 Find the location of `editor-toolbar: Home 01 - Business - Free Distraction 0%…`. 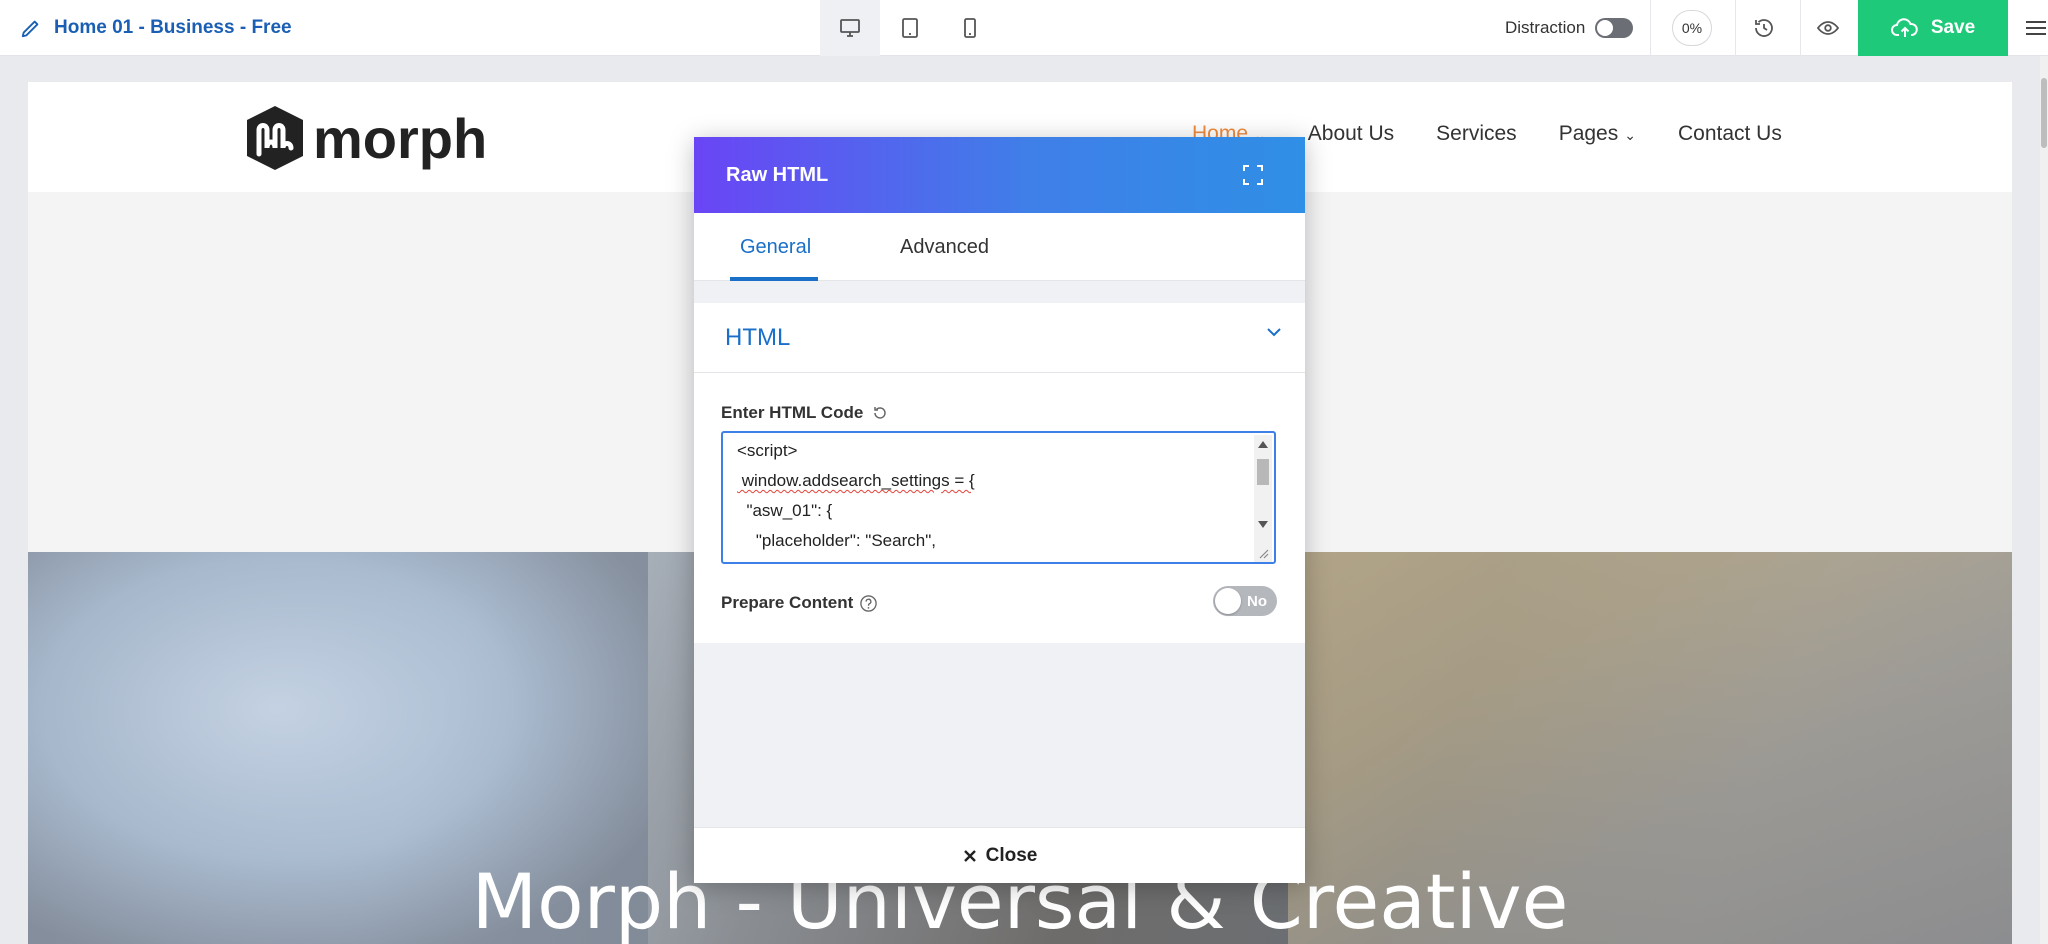

editor-toolbar: Home 01 - Business - Free Distraction 0%… is located at coordinates (1024, 28).